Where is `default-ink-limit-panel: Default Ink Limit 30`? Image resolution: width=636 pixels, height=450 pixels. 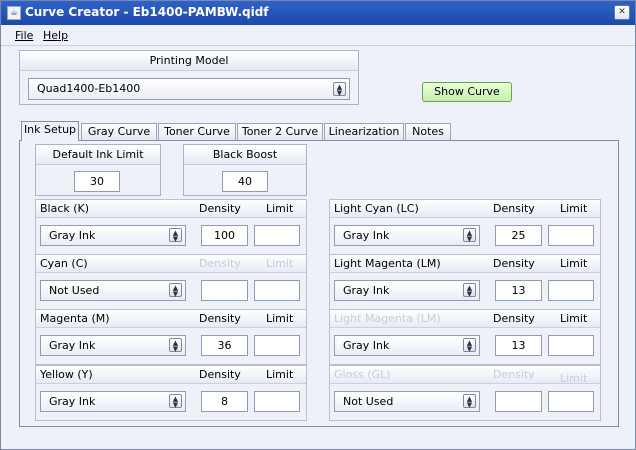 default-ink-limit-panel: Default Ink Limit 30 is located at coordinates (98, 170).